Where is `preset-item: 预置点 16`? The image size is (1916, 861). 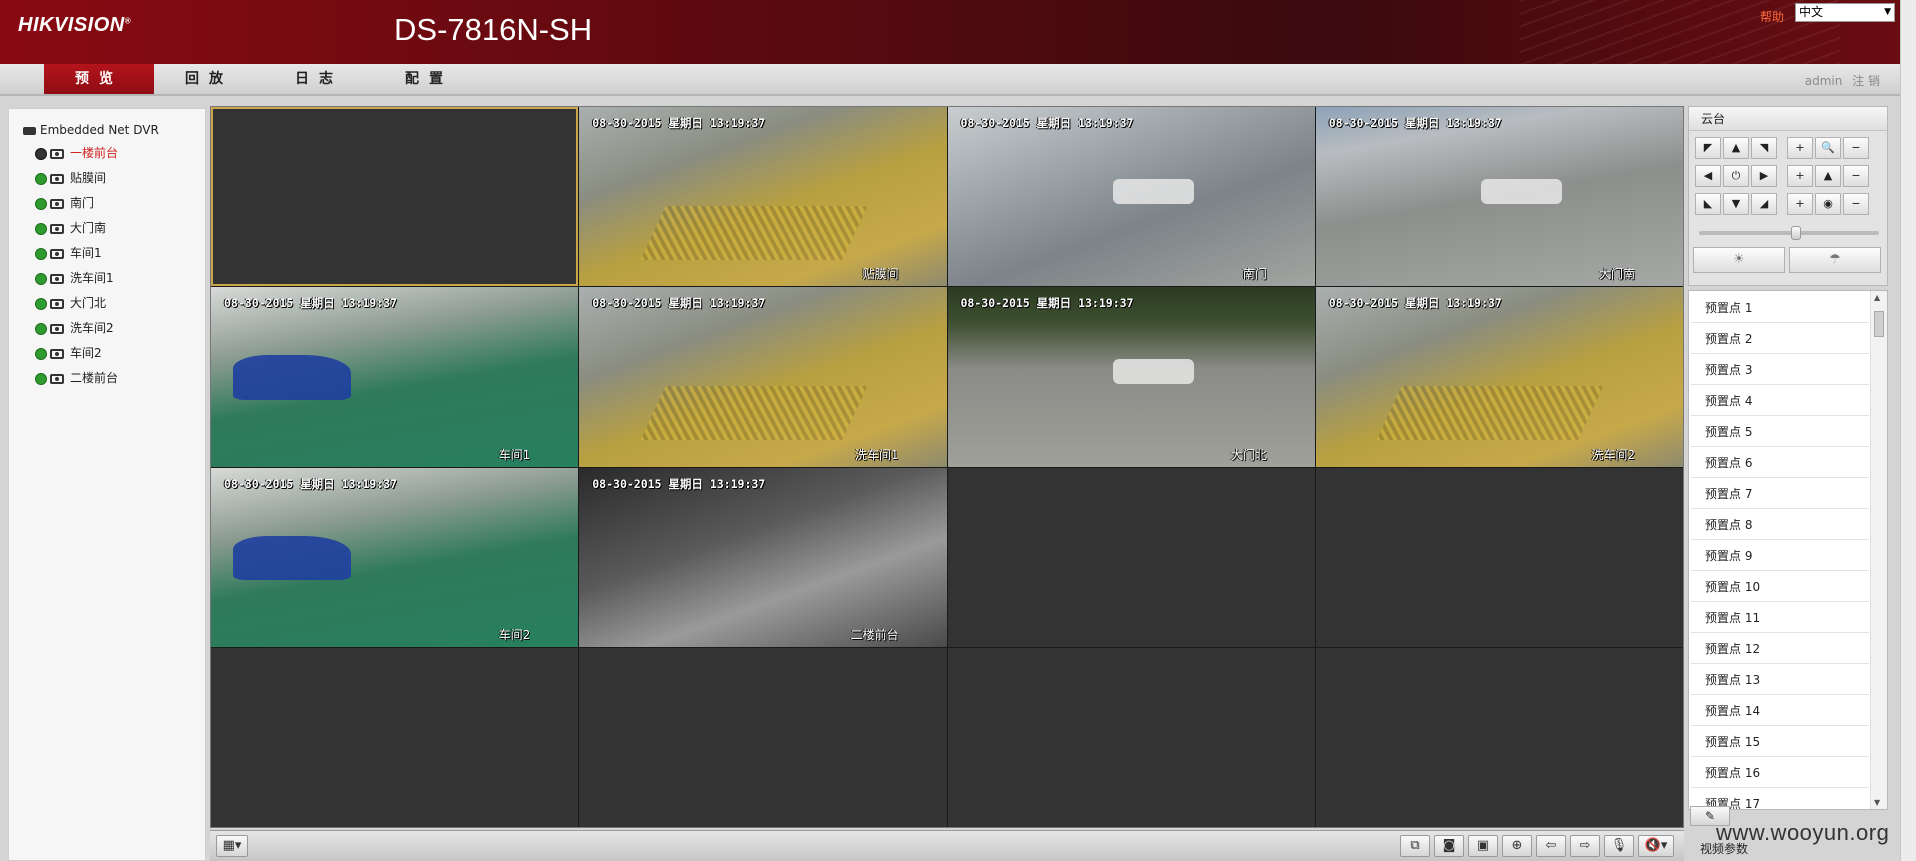
preset-item: 预置点 16 is located at coordinates (1780, 773).